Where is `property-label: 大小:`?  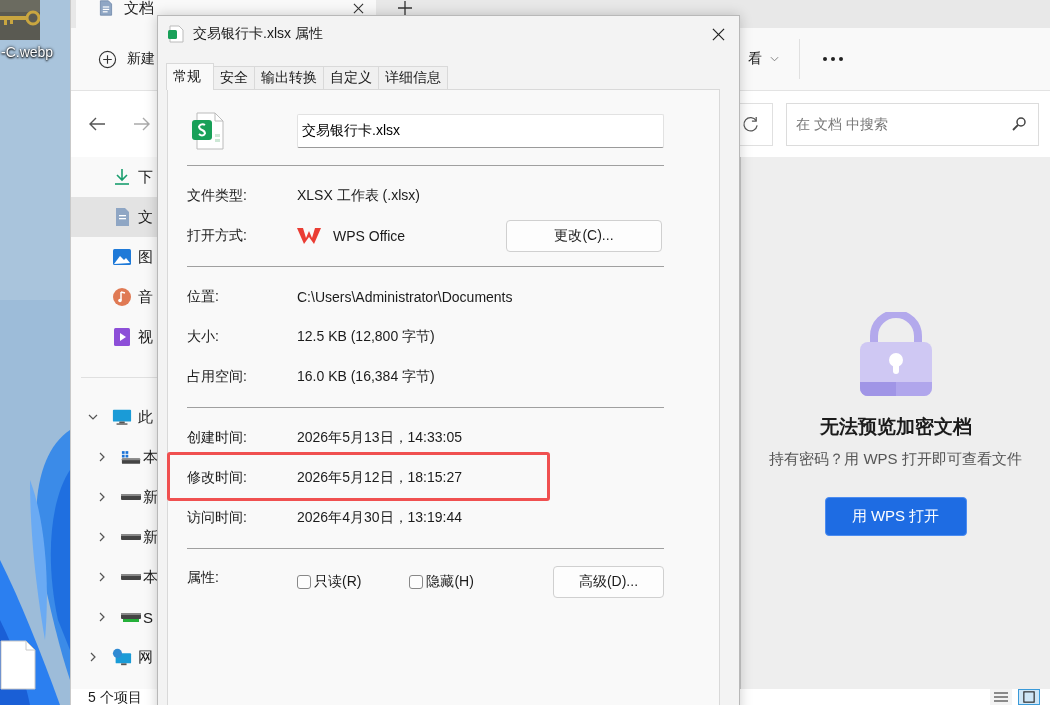
property-label: 大小: is located at coordinates (203, 337).